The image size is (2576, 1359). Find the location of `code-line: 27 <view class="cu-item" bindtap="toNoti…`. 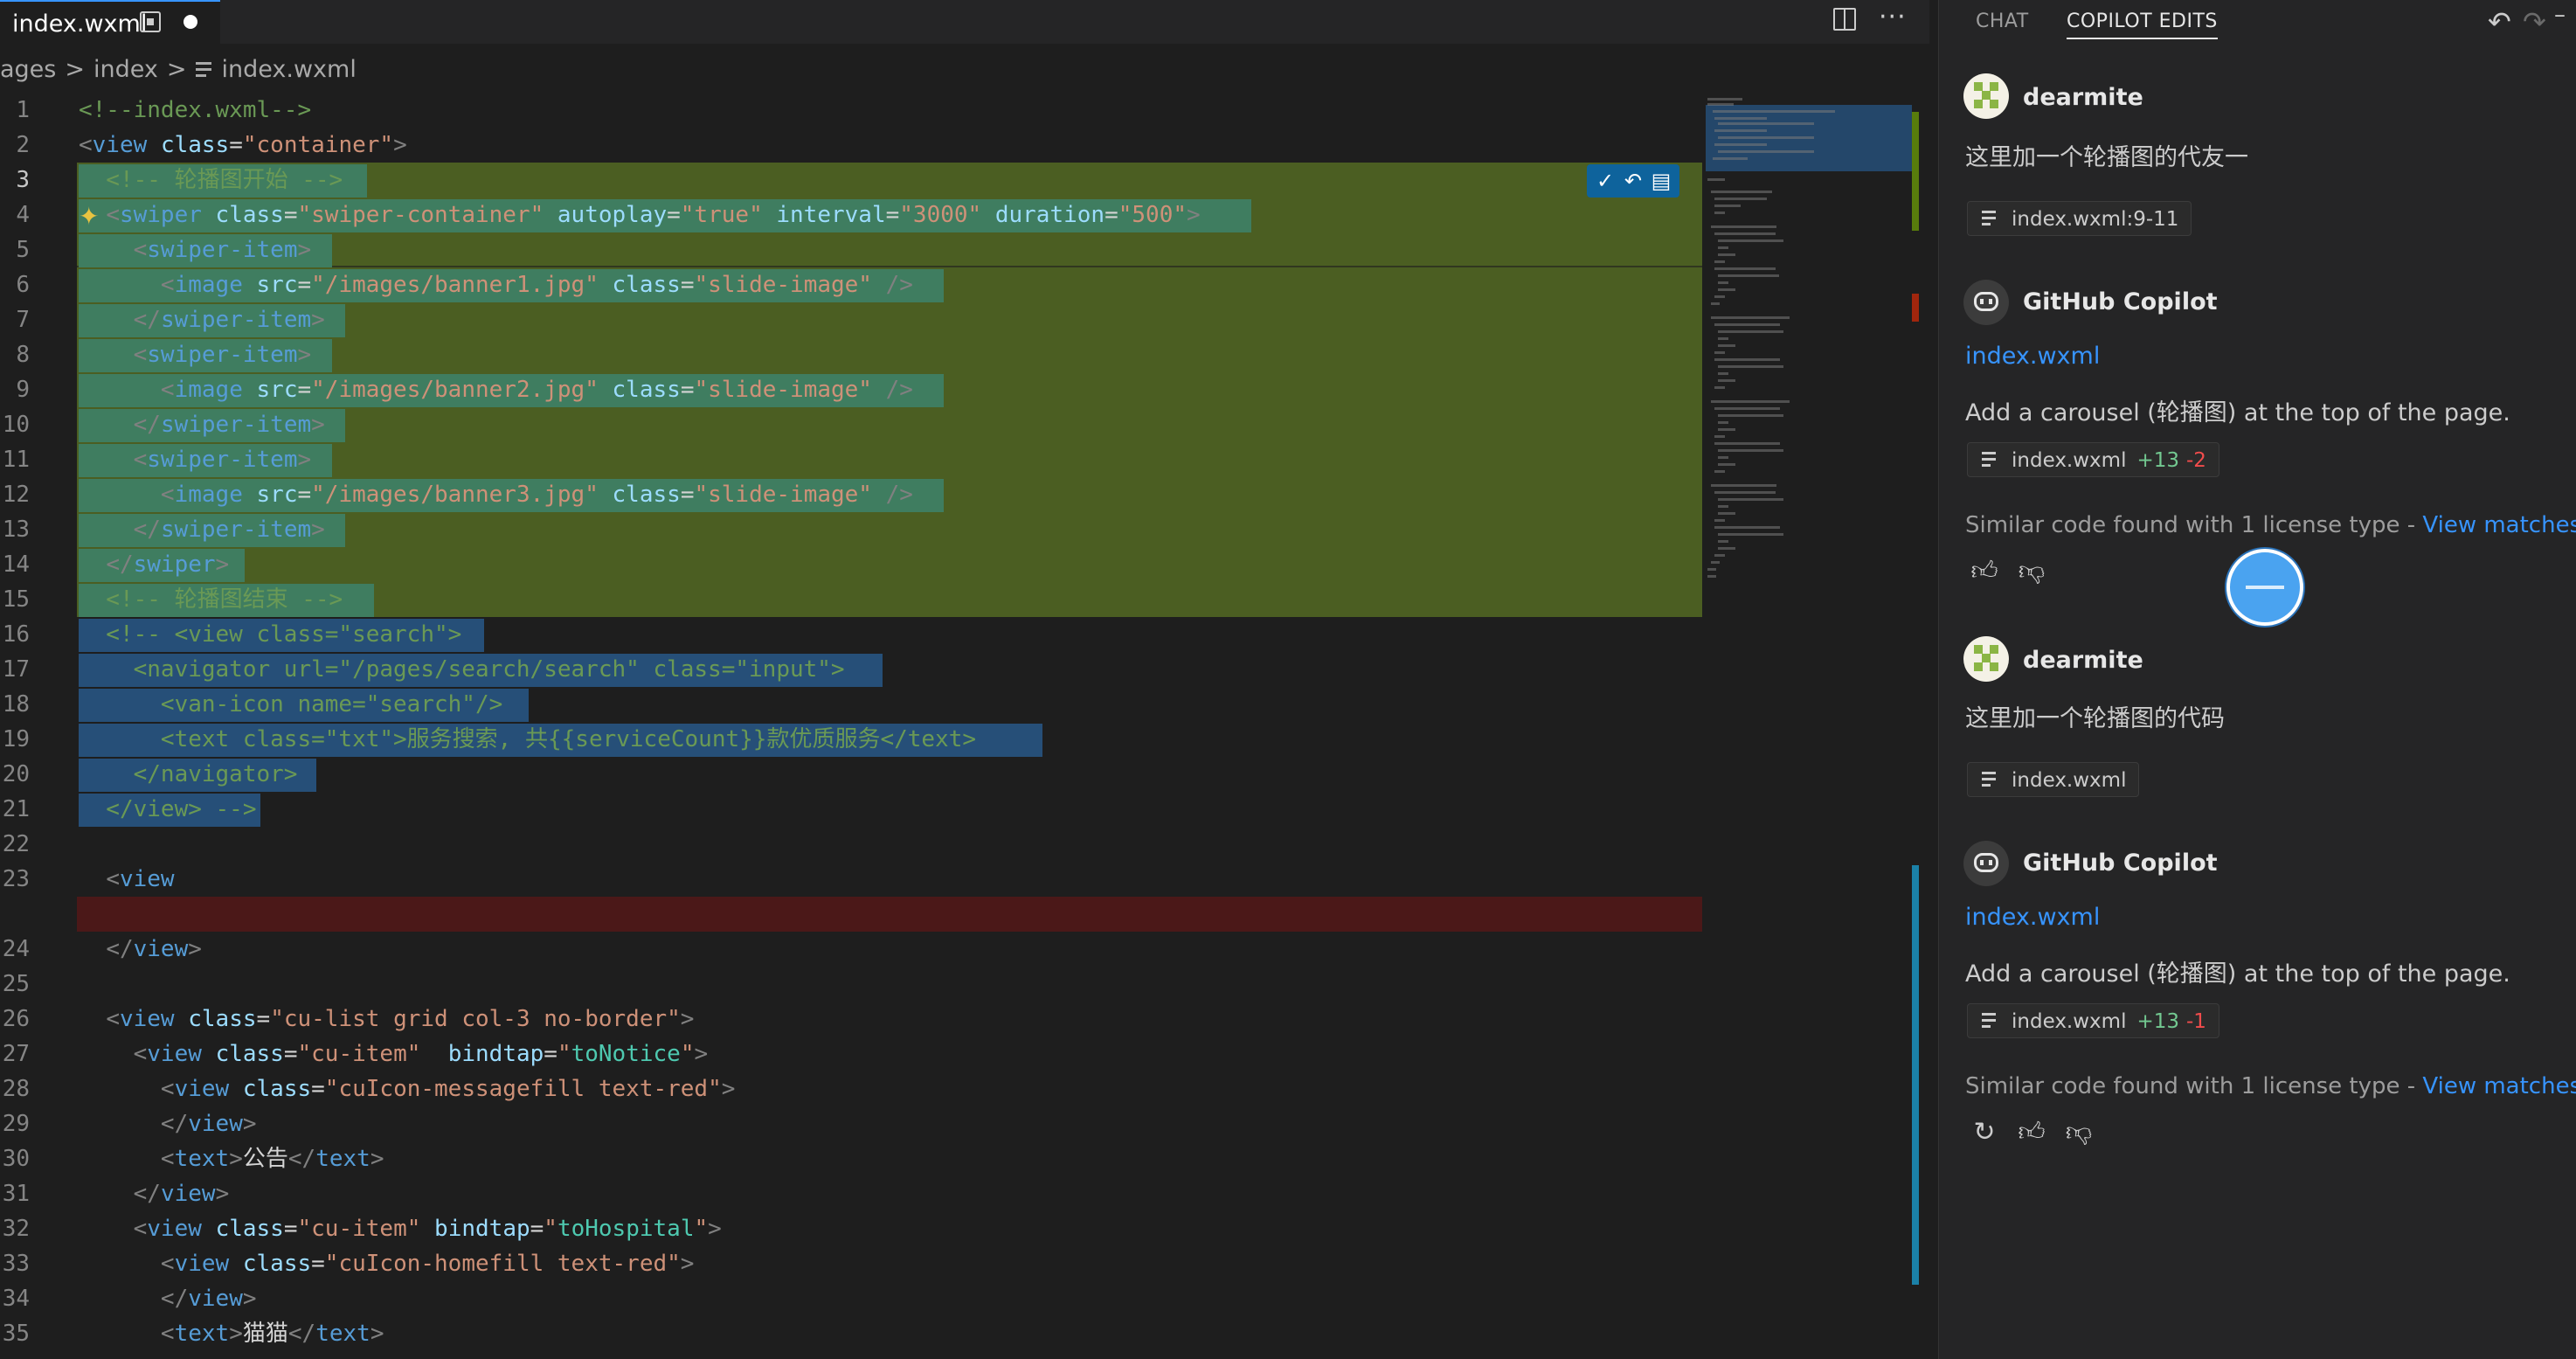

code-line: 27 <view class="cu-item" bindtap="toNoti… is located at coordinates (961, 1054).